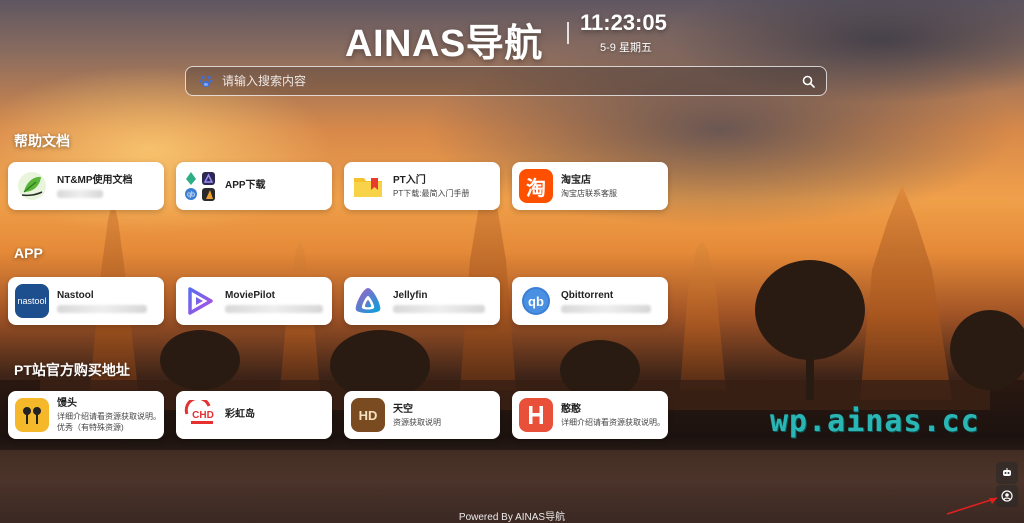  Describe the element at coordinates (403, 409) in the screenshot. I see `card-name: 天空` at that location.